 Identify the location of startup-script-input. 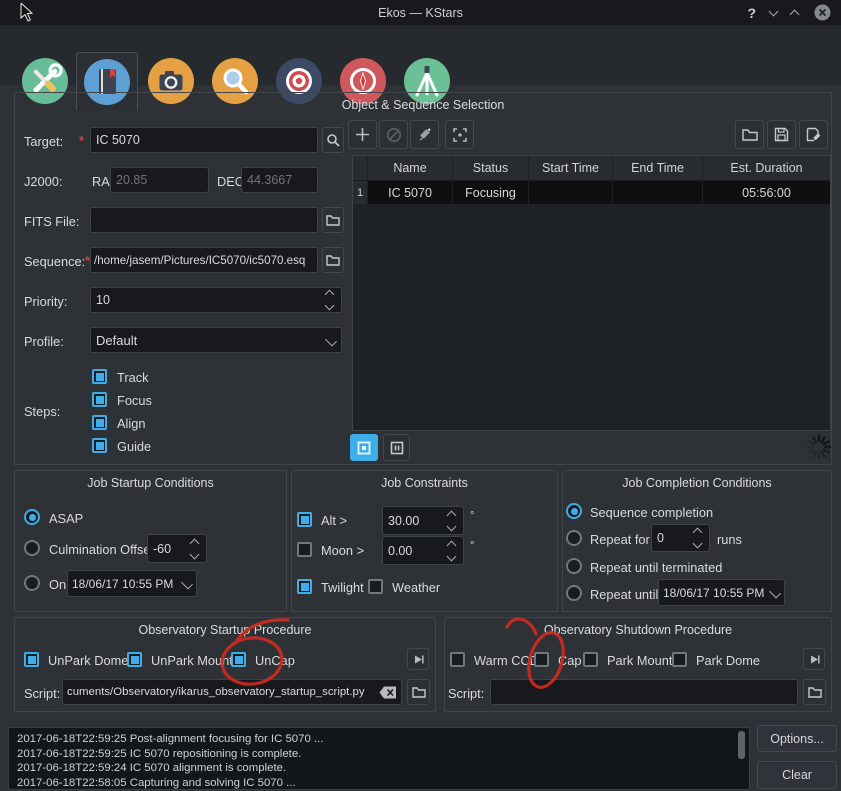
(222, 692).